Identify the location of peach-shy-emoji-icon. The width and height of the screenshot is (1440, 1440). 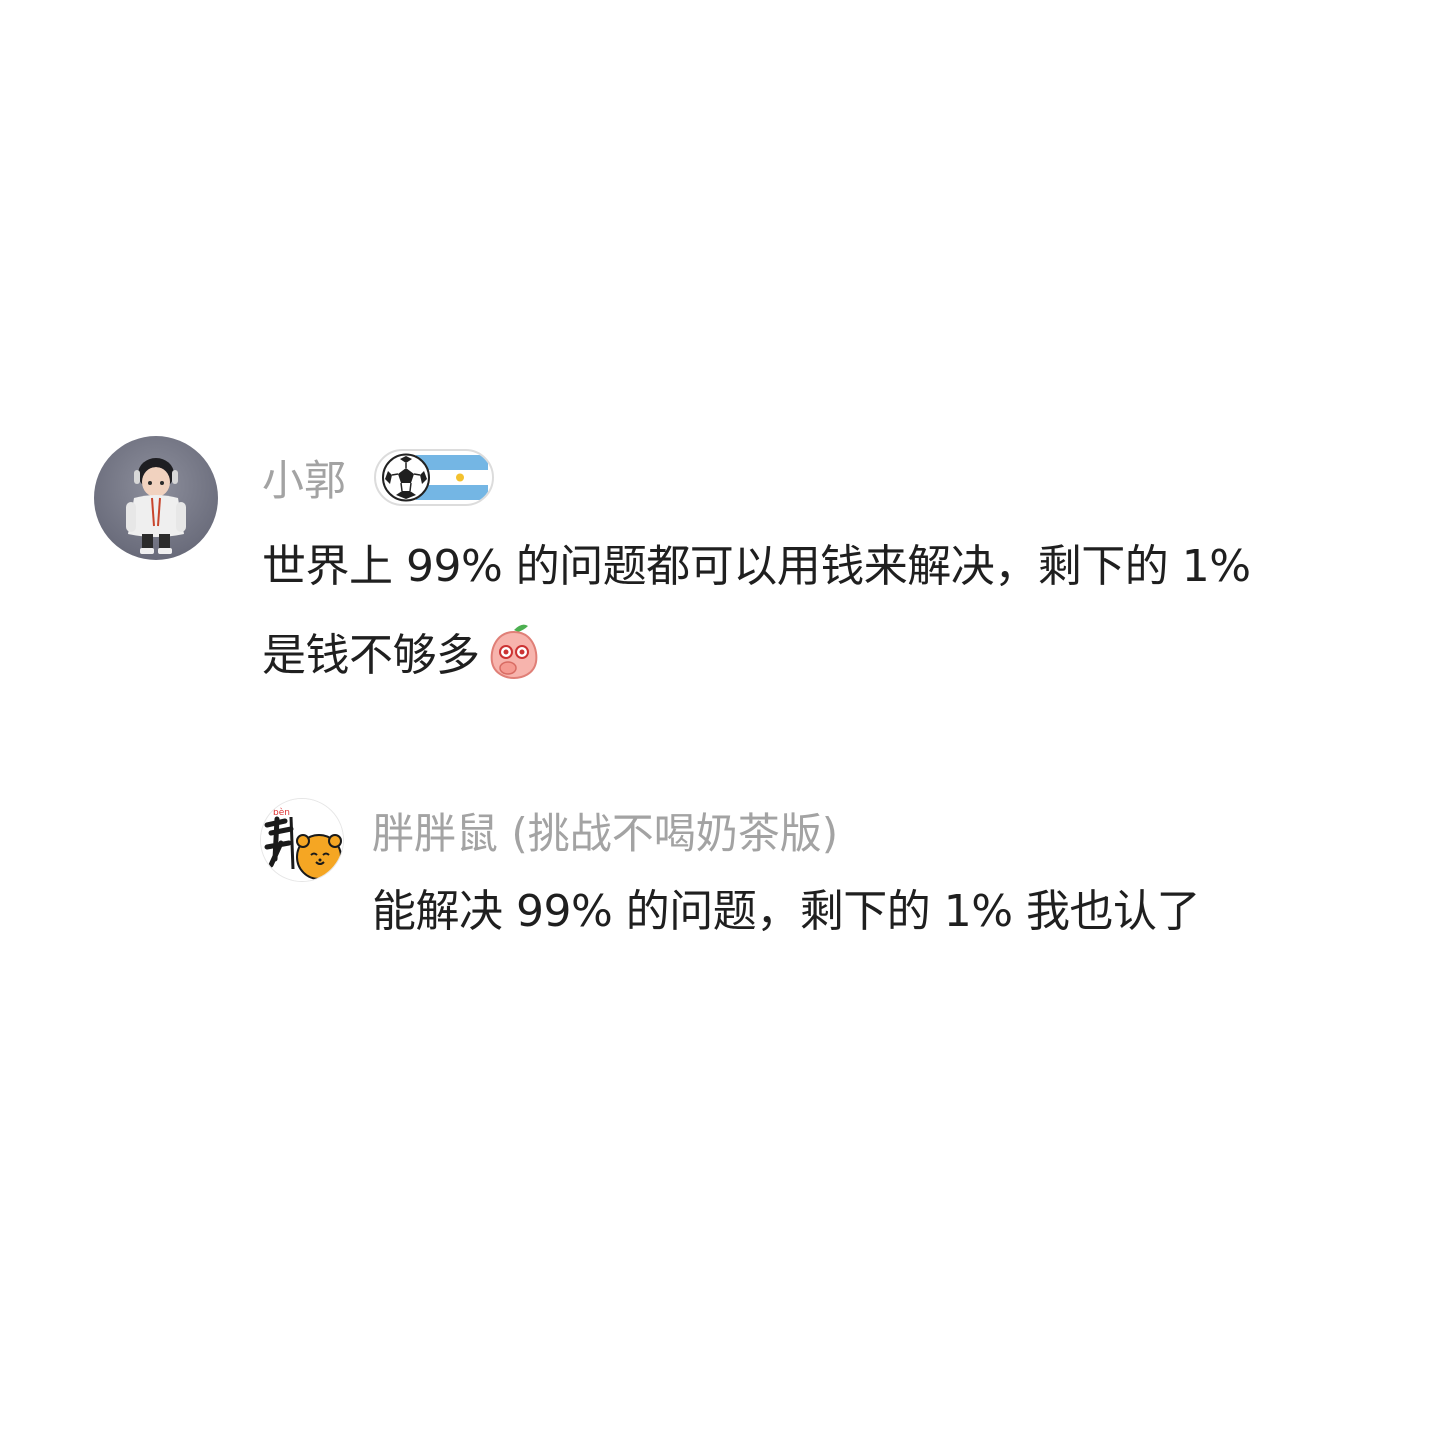
(514, 651).